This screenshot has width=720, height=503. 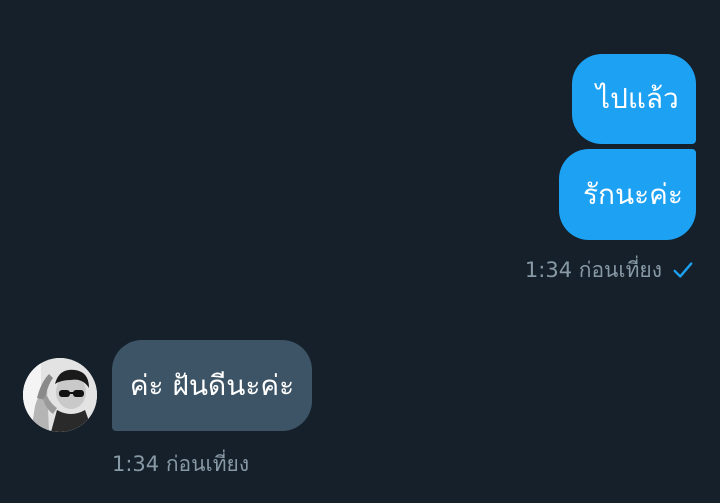 I want to click on incoming-message-meta: 1:34 ก่อนเที่ยง, so click(x=180, y=464).